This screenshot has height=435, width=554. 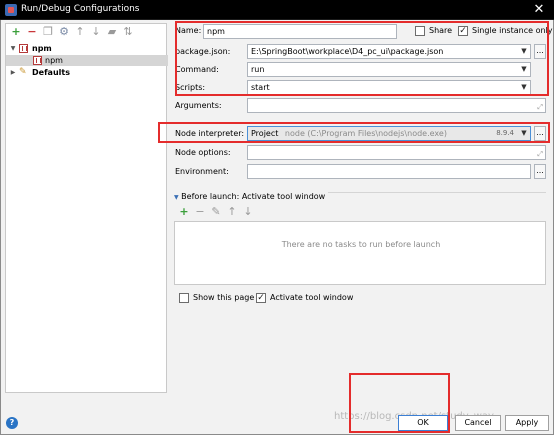 I want to click on move-task-up-icon: ↑, so click(x=232, y=212).